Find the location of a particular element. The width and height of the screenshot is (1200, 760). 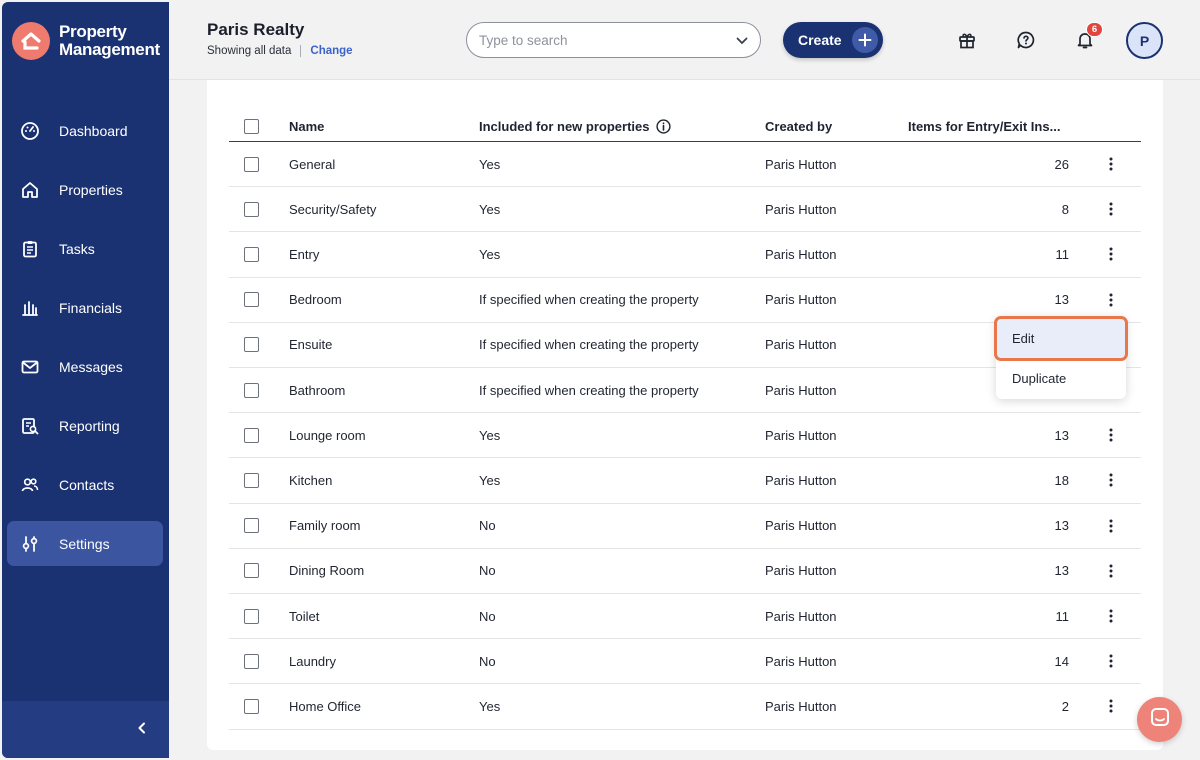

select-all-checkbox is located at coordinates (251, 126).